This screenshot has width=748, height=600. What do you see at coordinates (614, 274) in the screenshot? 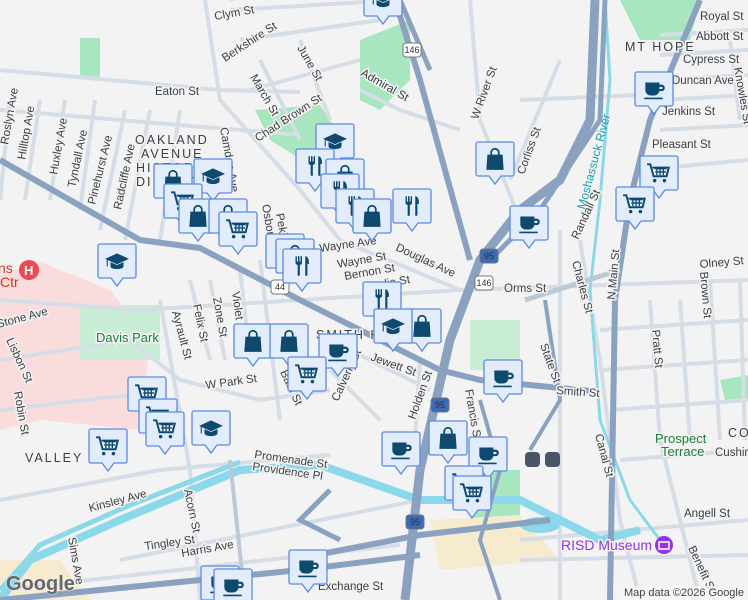
I see `street-label: N Main St` at bounding box center [614, 274].